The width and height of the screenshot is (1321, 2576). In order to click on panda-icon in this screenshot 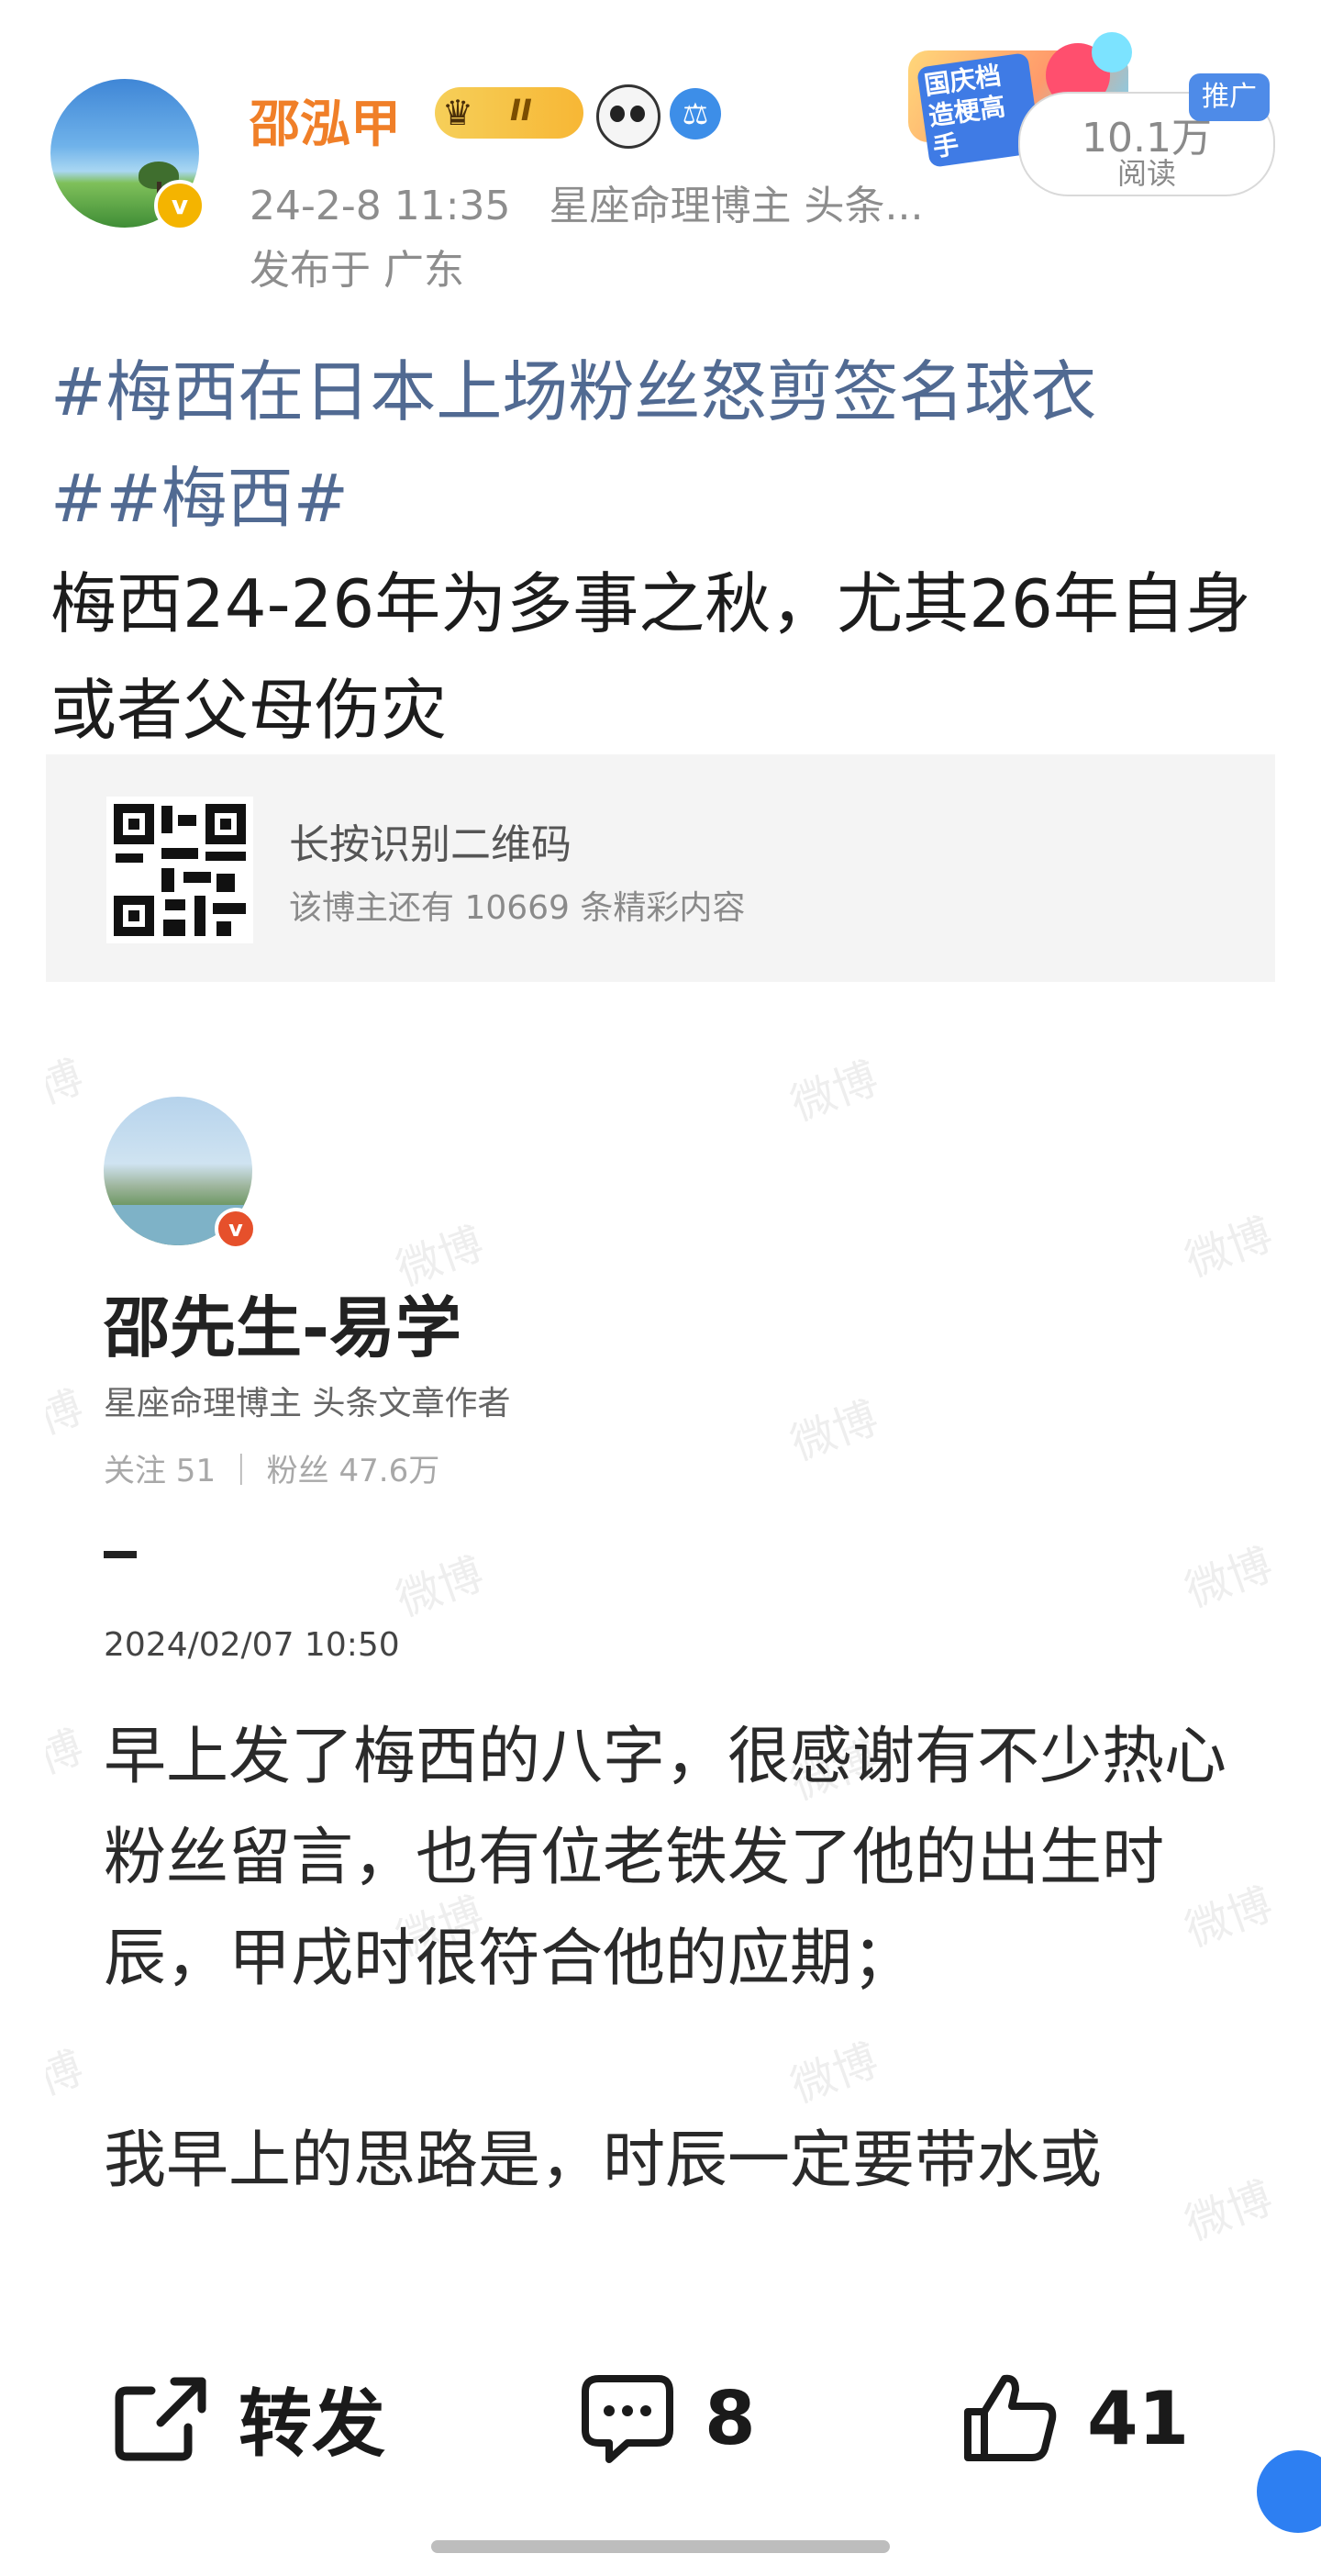, I will do `click(628, 116)`.